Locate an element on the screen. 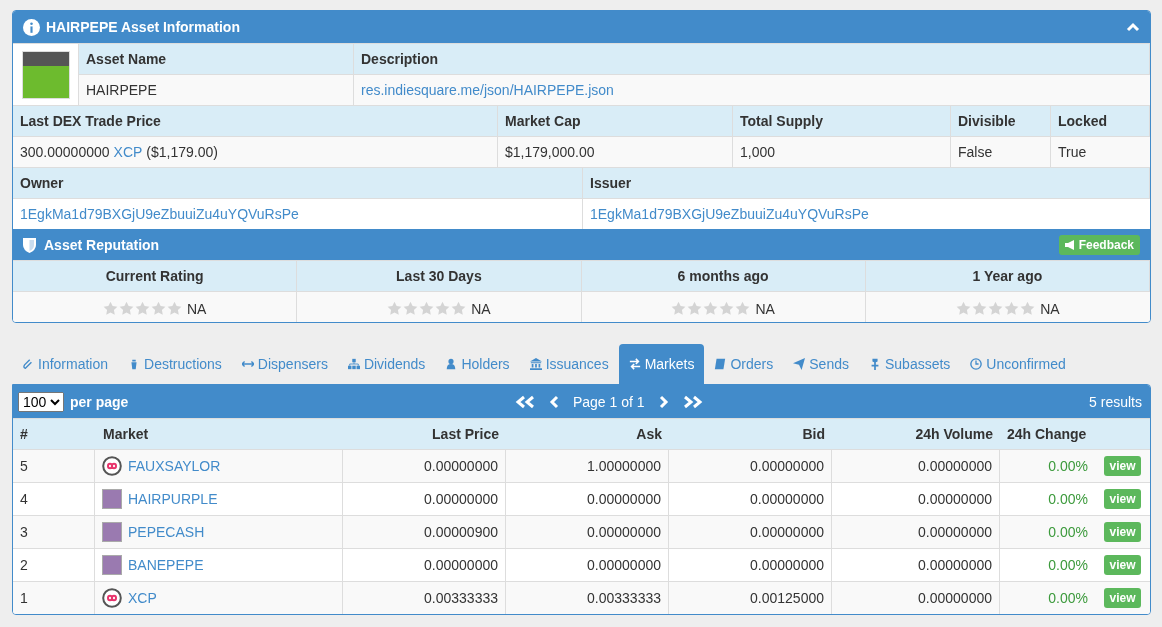  double-chevron-right-icon is located at coordinates (692, 401).